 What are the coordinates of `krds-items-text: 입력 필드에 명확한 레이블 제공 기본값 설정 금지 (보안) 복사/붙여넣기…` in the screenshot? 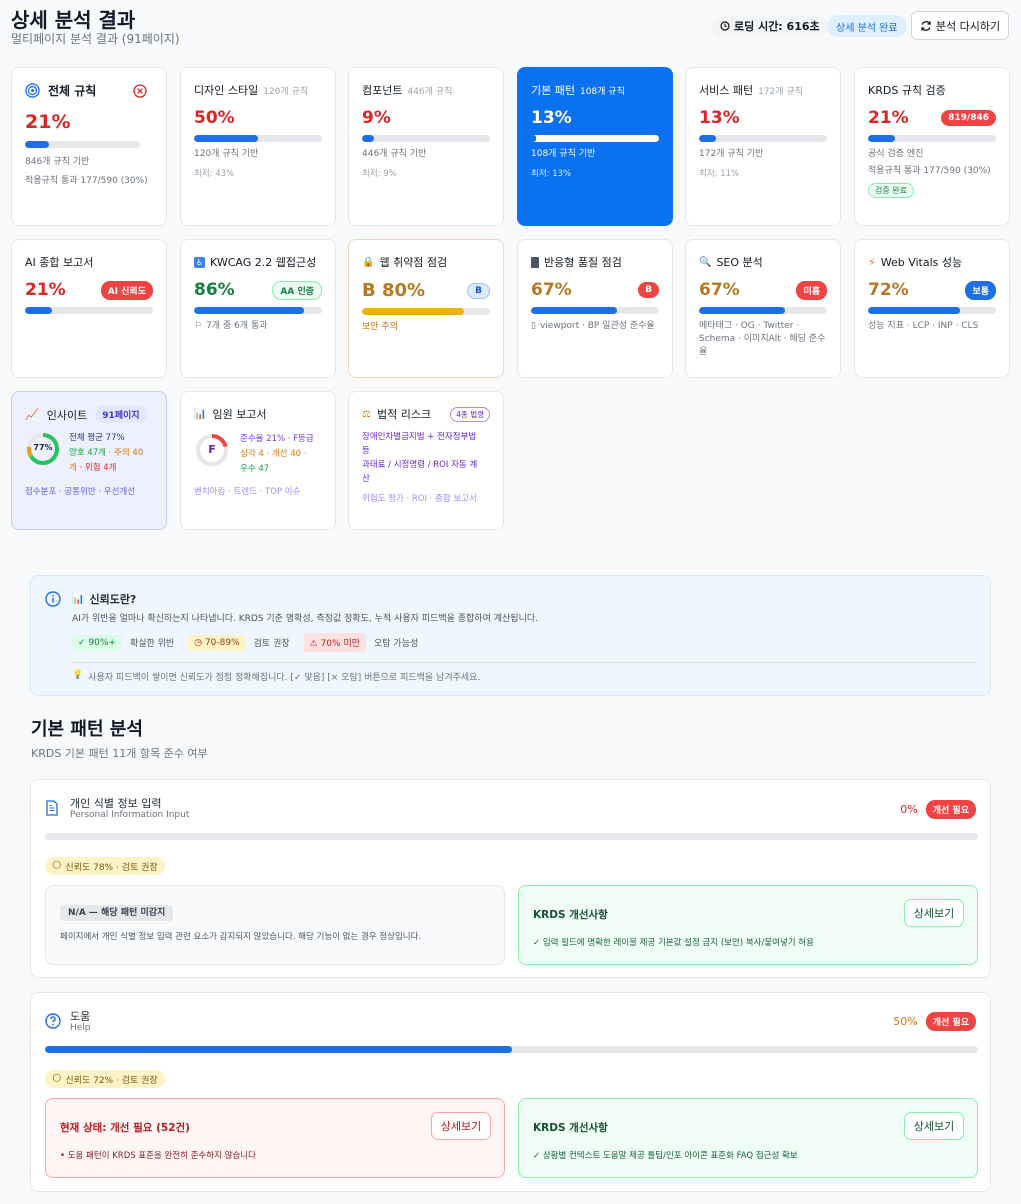 It's located at (678, 943).